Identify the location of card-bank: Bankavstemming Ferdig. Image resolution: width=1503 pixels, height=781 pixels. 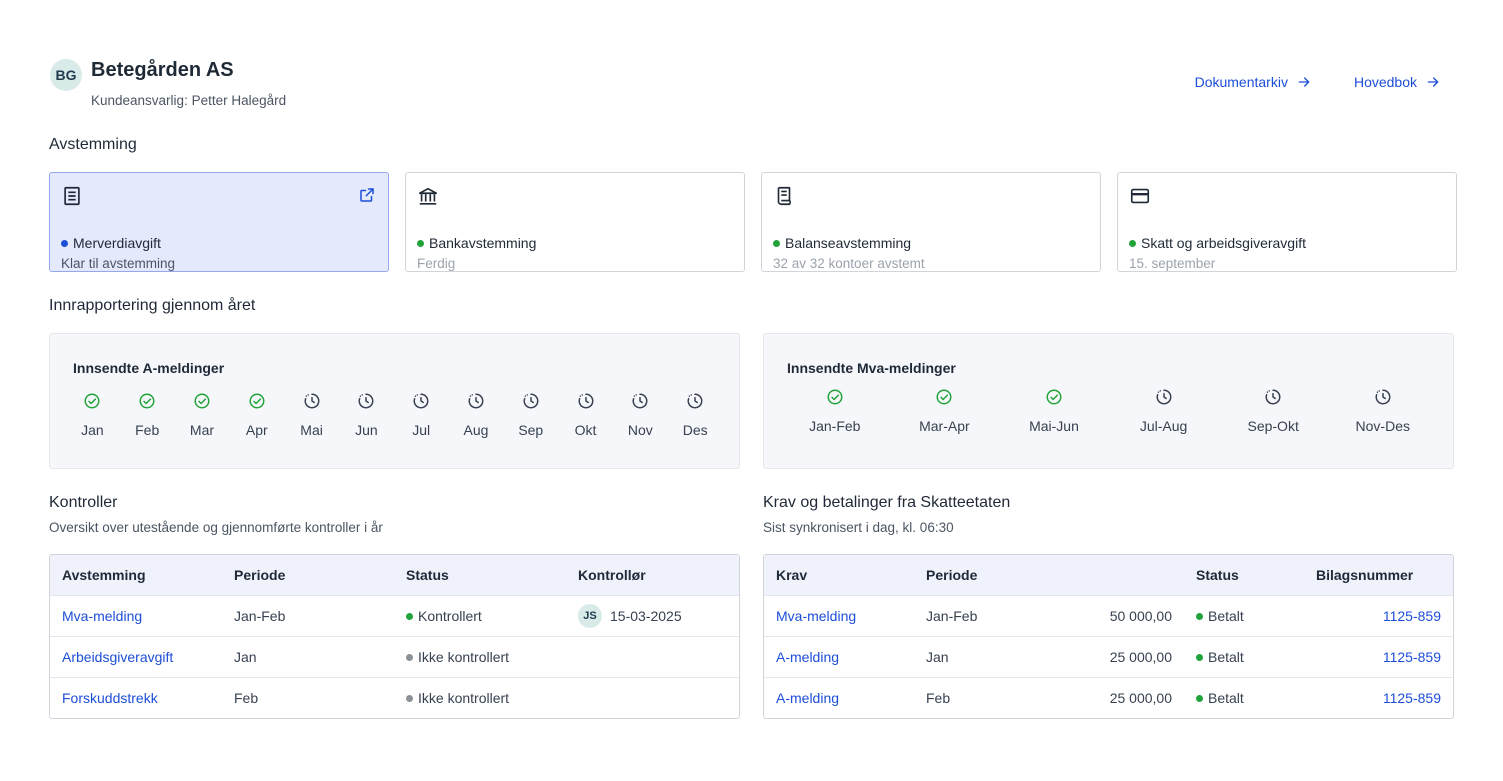
(575, 222).